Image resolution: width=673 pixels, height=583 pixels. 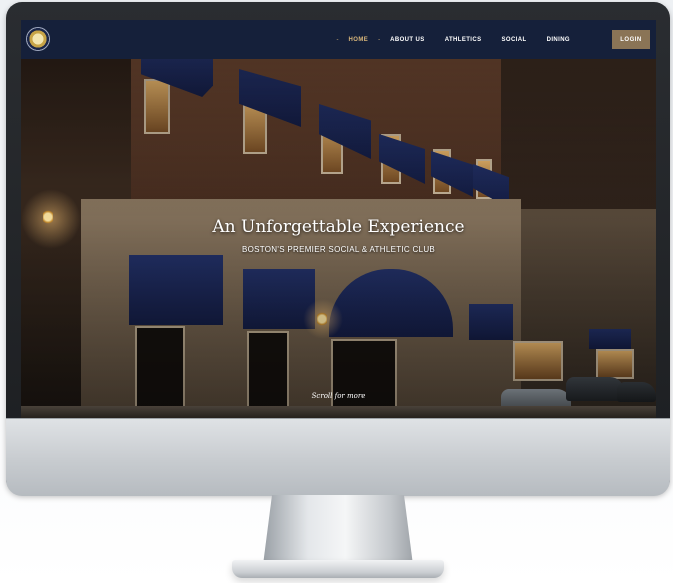 What do you see at coordinates (407, 40) in the screenshot?
I see `nav-about-us-link: ABOUT US` at bounding box center [407, 40].